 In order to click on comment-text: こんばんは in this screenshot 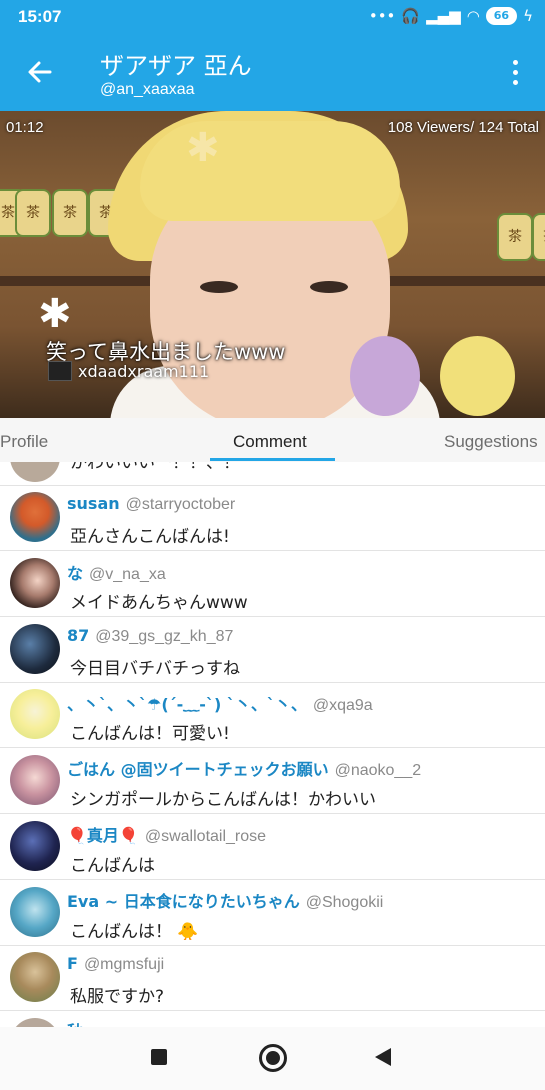, I will do `click(112, 866)`.